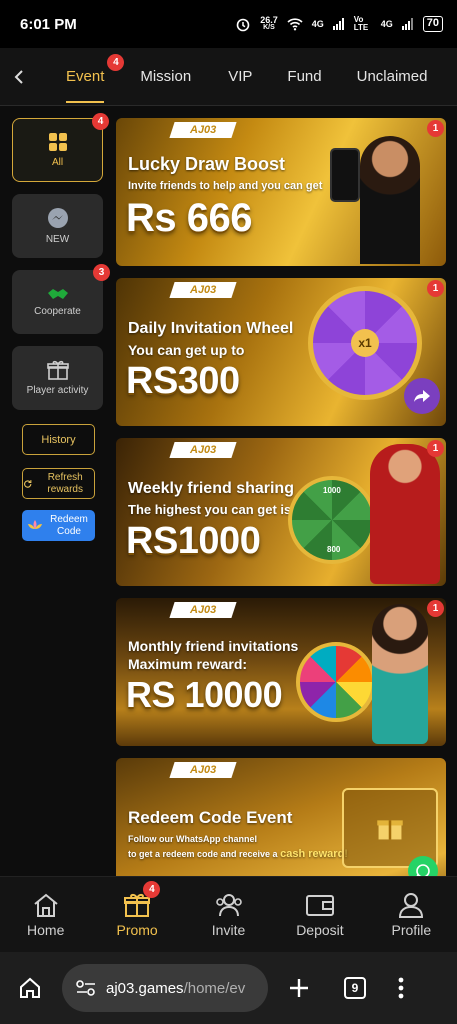 The height and width of the screenshot is (1024, 457). I want to click on sidebar-item-all: All 4, so click(60, 147).